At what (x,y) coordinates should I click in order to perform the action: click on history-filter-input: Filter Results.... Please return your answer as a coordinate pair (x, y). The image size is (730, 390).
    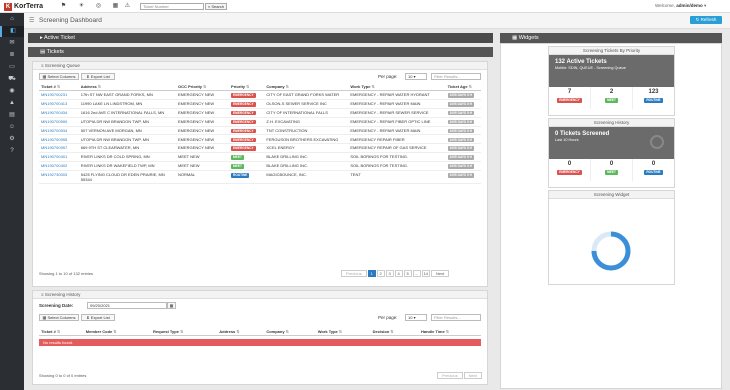
    Looking at the image, I should click on (456, 317).